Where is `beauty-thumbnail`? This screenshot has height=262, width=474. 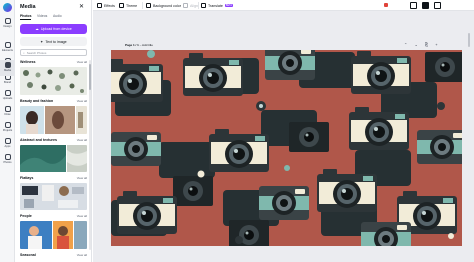
beauty-thumbnail is located at coordinates (53, 120).